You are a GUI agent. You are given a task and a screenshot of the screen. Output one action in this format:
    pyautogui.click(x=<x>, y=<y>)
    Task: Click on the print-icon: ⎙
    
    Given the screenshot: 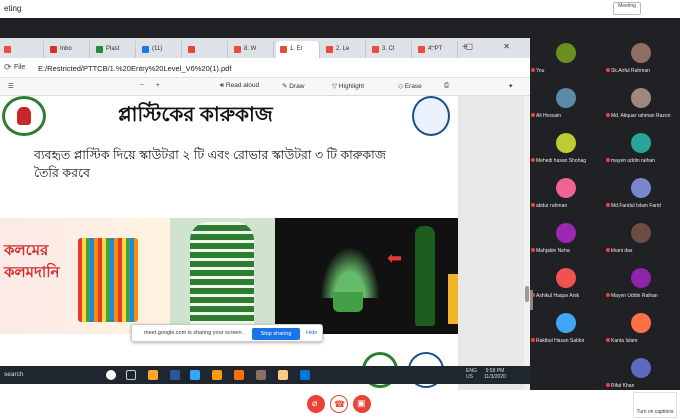 What is the action you would take?
    pyautogui.click(x=446, y=86)
    